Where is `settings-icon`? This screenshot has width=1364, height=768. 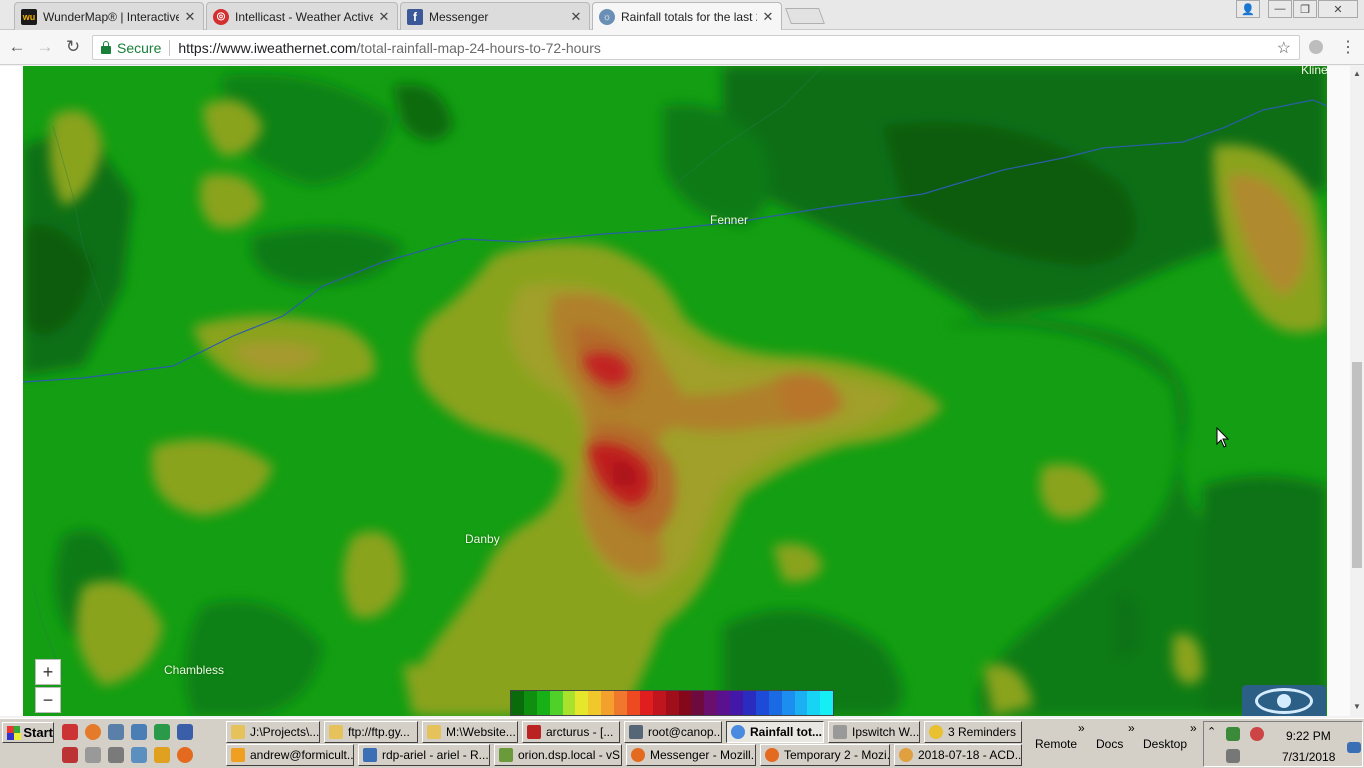
settings-icon is located at coordinates (139, 732).